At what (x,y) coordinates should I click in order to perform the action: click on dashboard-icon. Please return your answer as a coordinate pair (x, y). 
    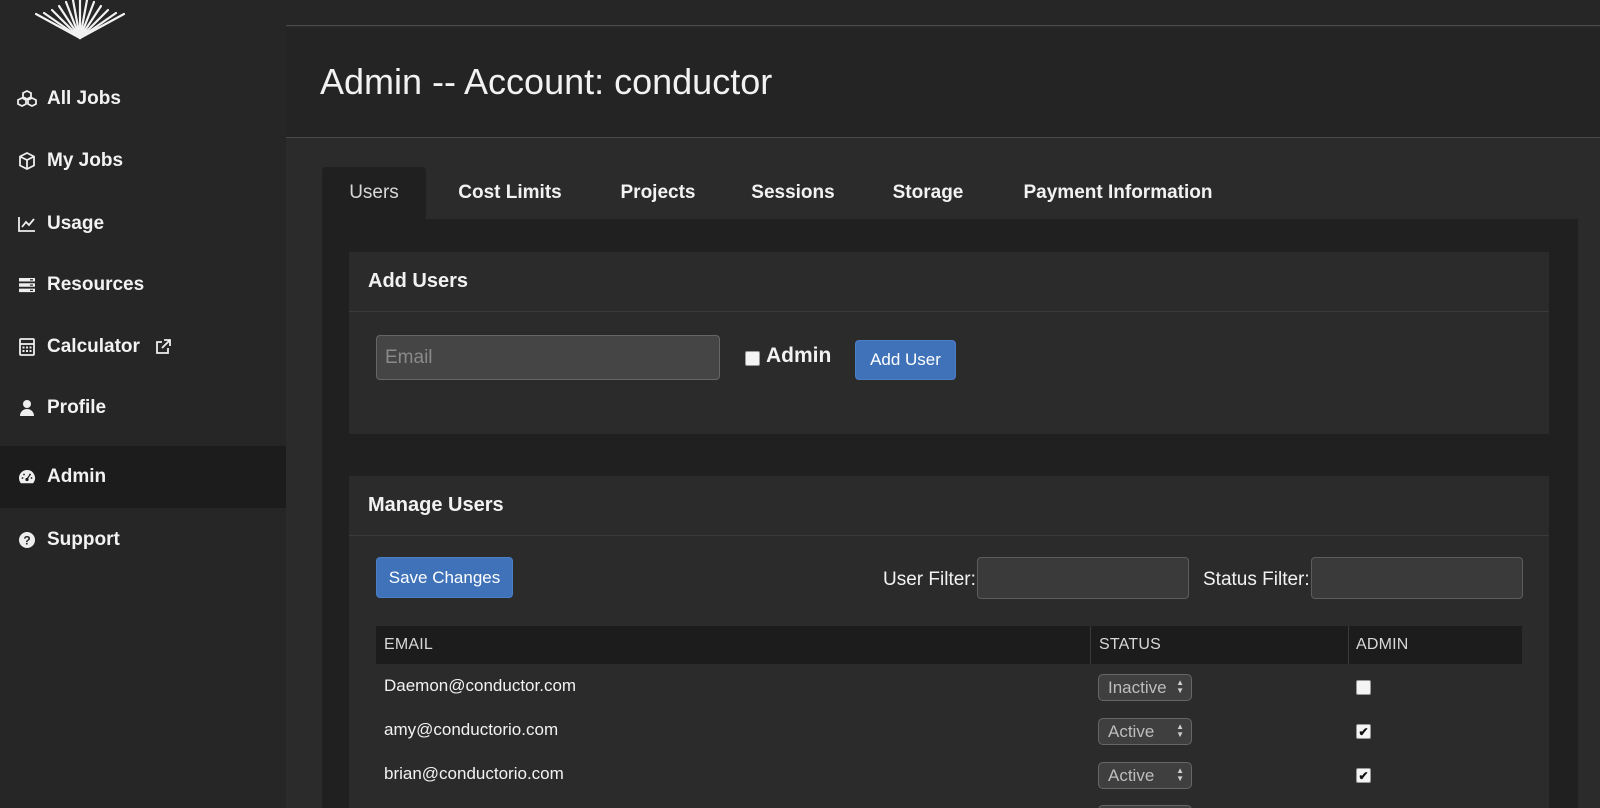
    Looking at the image, I should click on (27, 477).